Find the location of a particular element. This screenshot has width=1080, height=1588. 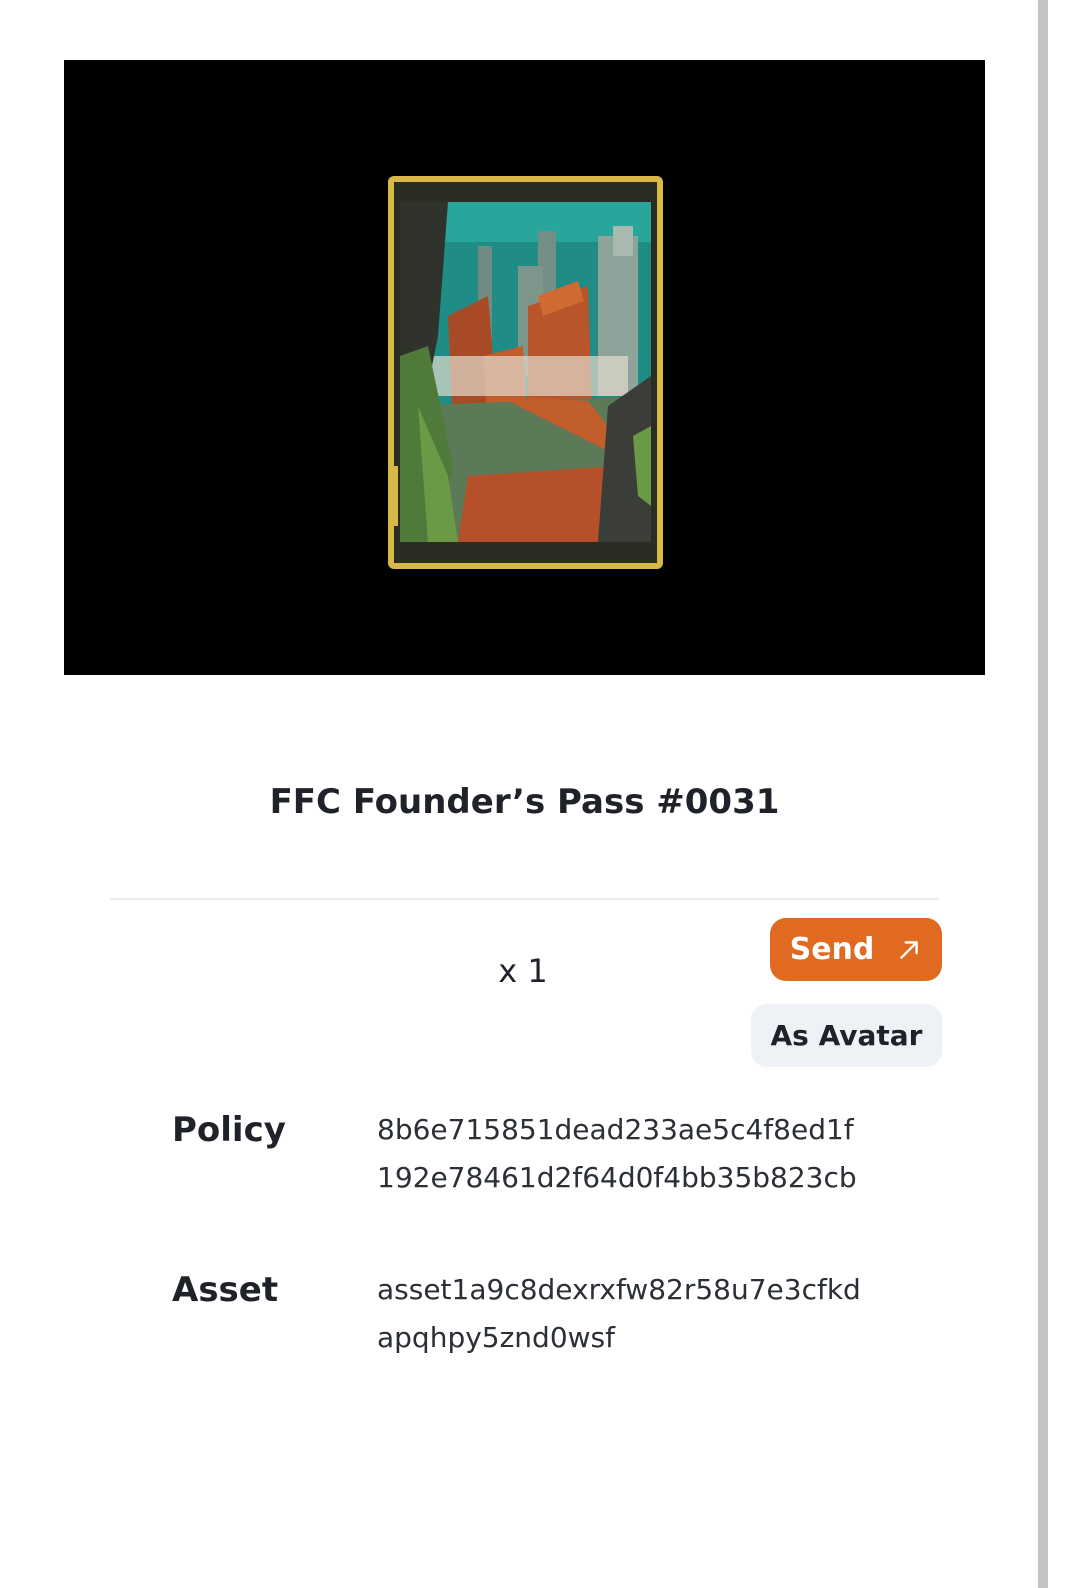

set-as-avatar-button: As Avatar is located at coordinates (846, 1035).